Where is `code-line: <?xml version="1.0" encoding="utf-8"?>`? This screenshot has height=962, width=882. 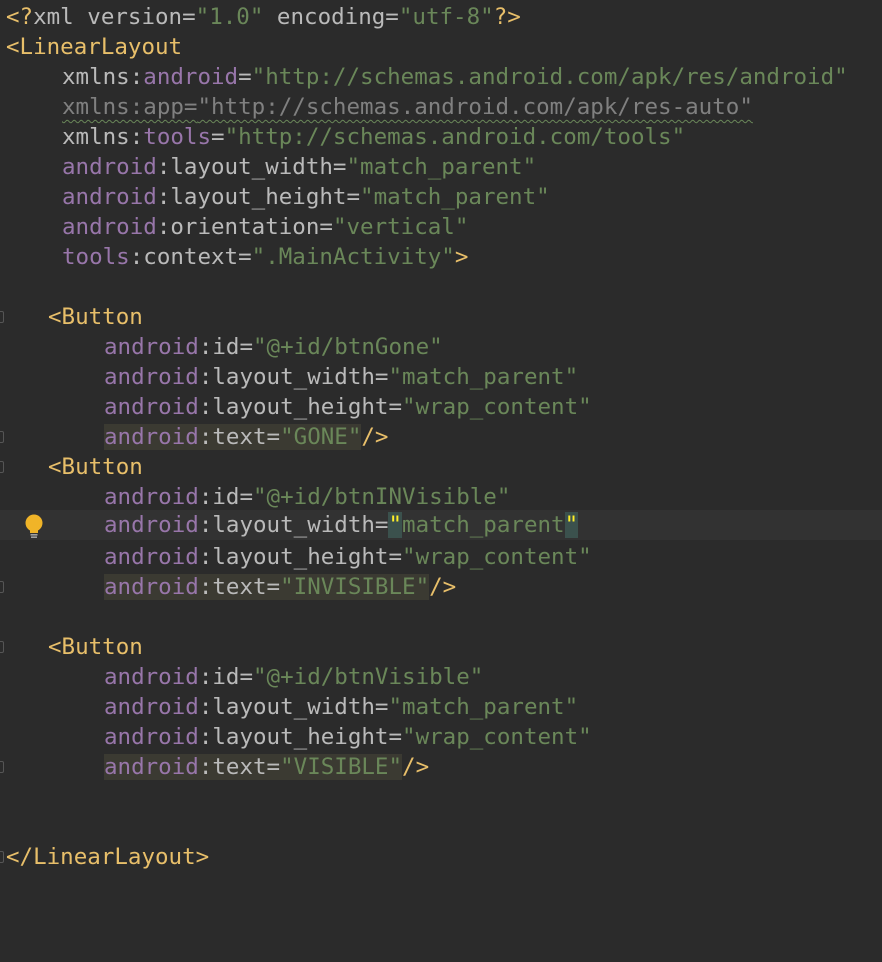 code-line: <?xml version="1.0" encoding="utf-8"?> is located at coordinates (441, 17).